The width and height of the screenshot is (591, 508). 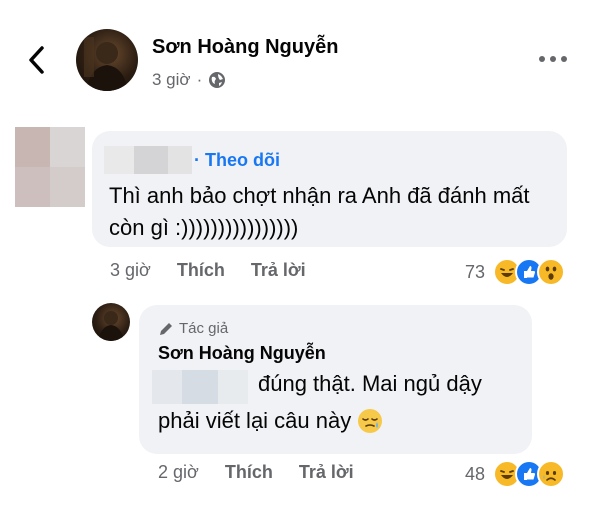 I want to click on wow-reaction-icon, so click(x=551, y=272).